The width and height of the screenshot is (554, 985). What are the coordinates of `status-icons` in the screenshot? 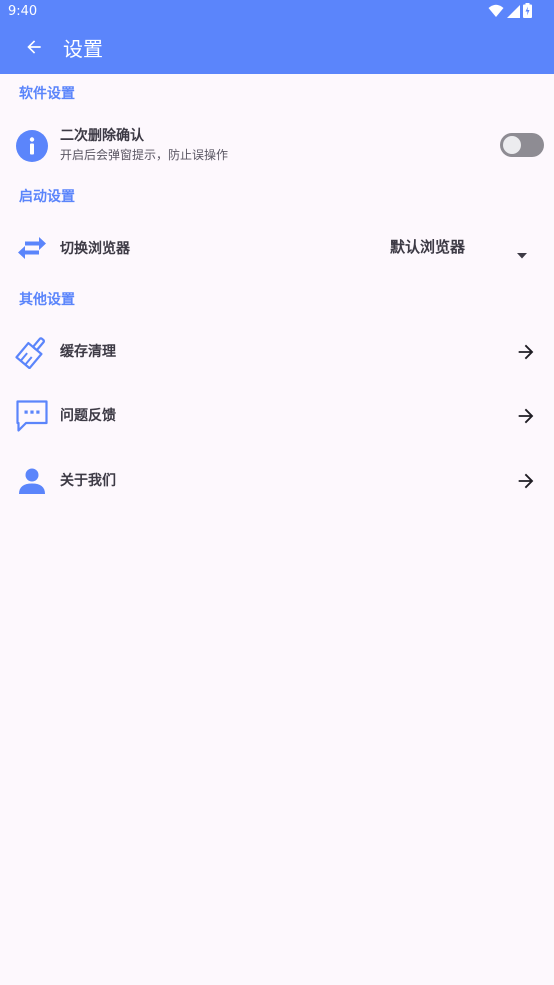 It's located at (510, 12).